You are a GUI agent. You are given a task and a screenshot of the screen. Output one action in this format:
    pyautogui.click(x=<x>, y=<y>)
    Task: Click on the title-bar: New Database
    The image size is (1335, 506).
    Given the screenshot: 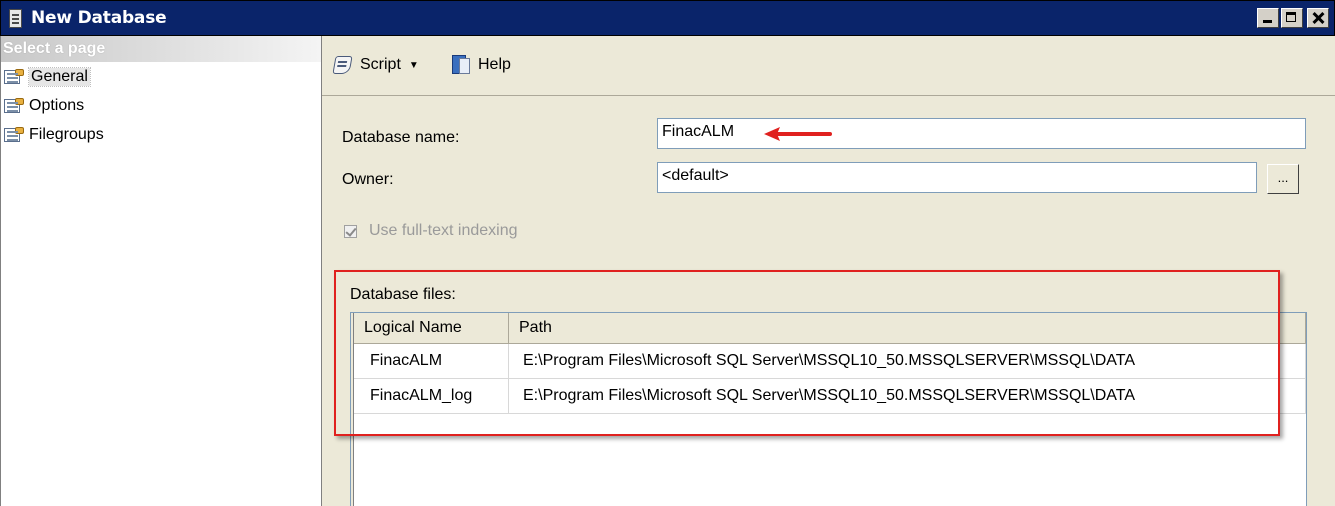 What is the action you would take?
    pyautogui.click(x=667, y=18)
    